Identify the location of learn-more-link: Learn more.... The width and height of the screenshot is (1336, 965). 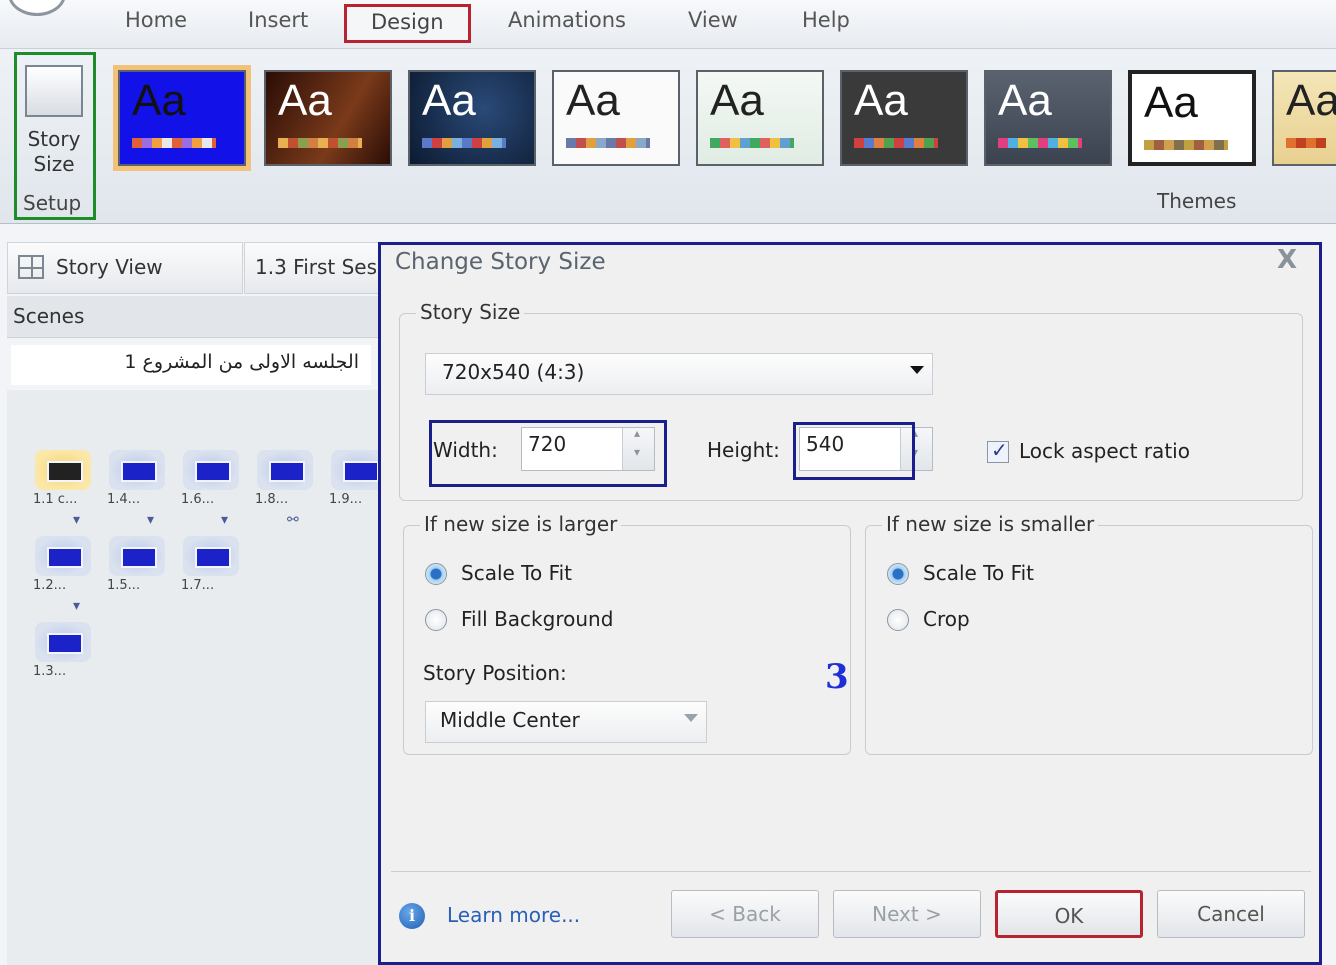
(513, 915).